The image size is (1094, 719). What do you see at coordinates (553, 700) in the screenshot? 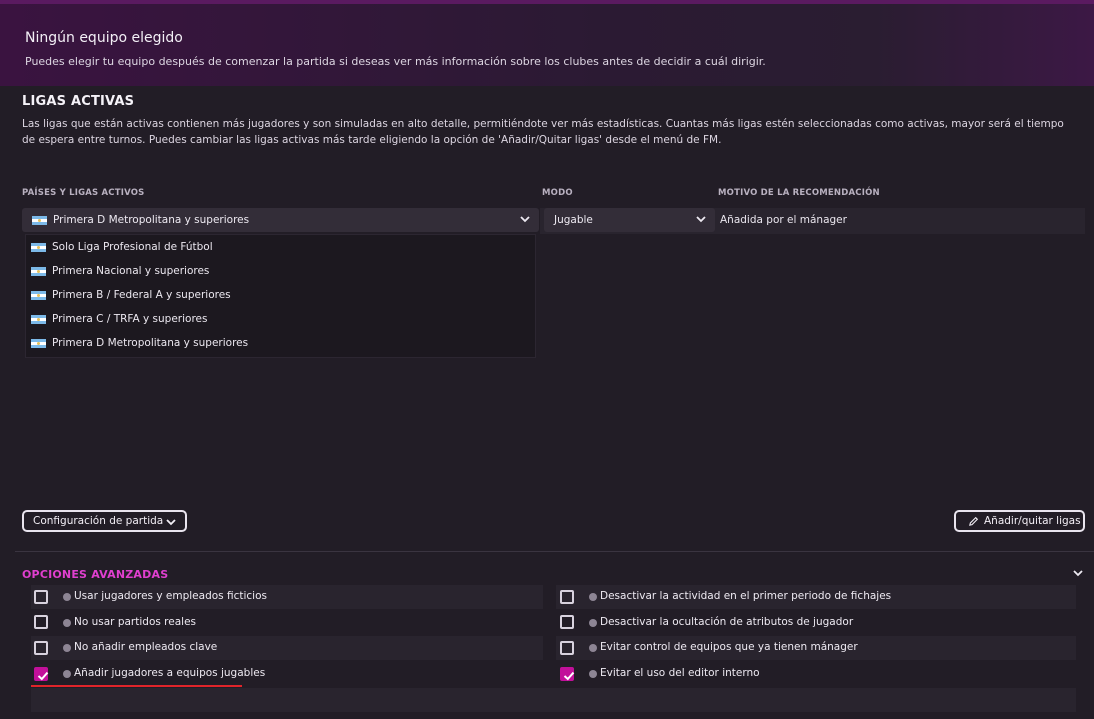
I see `option-row` at bounding box center [553, 700].